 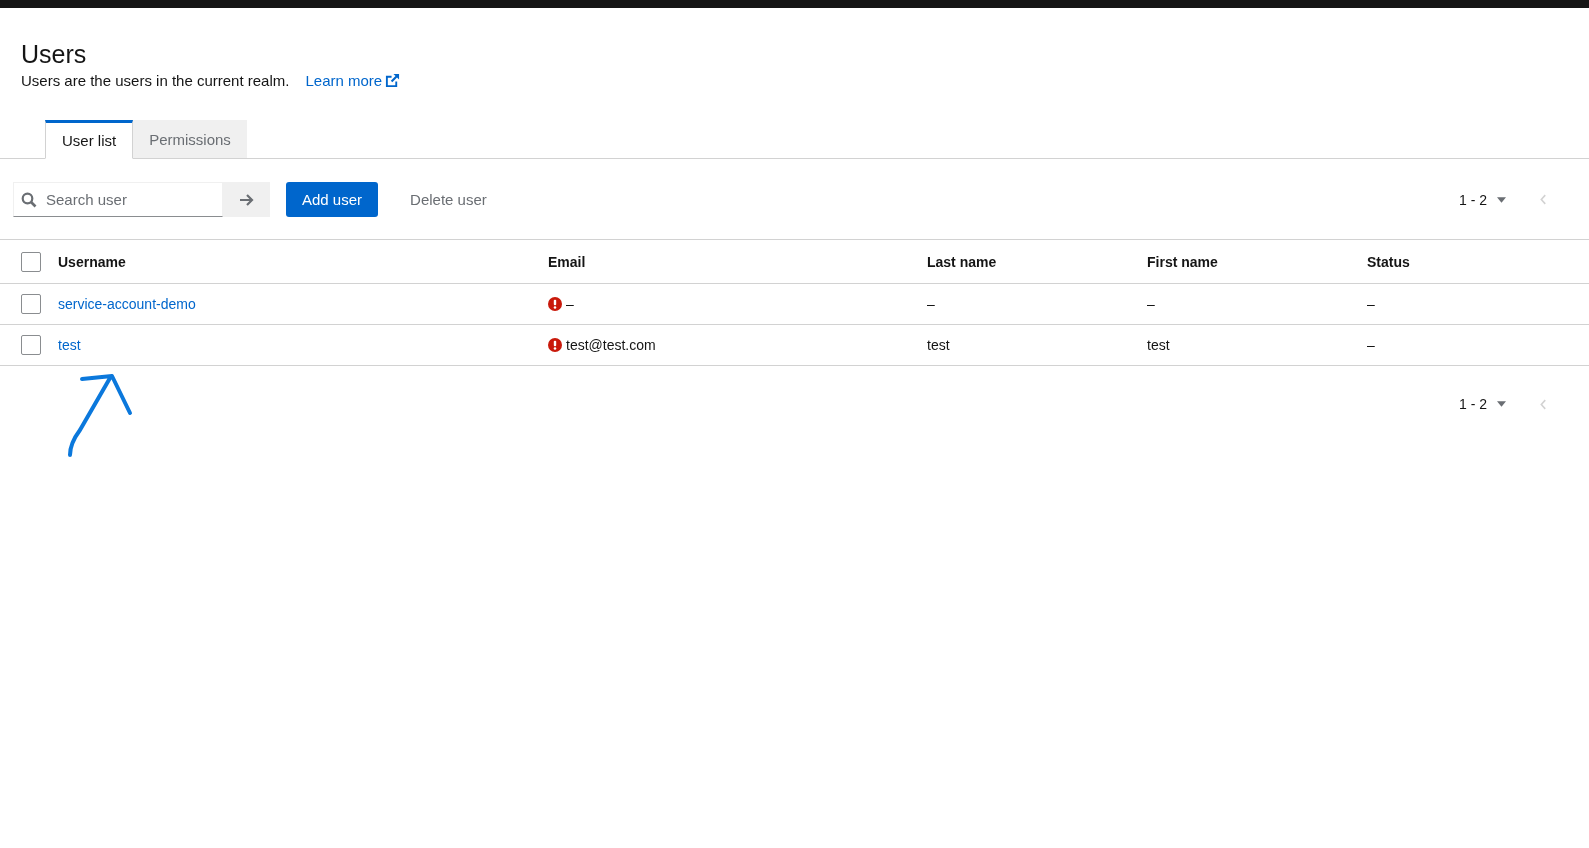 What do you see at coordinates (118, 199) in the screenshot?
I see `search-field: Search user` at bounding box center [118, 199].